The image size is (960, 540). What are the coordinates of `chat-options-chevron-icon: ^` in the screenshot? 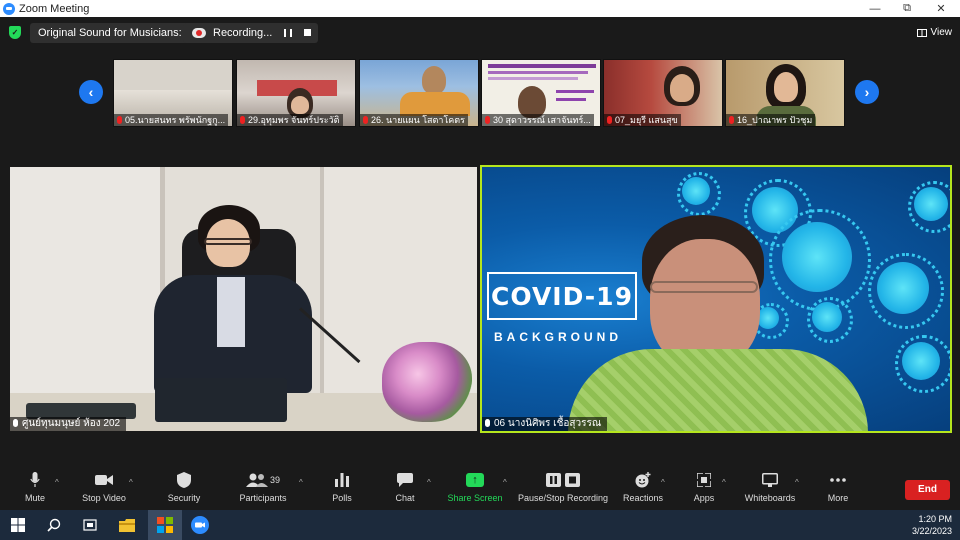 It's located at (429, 482).